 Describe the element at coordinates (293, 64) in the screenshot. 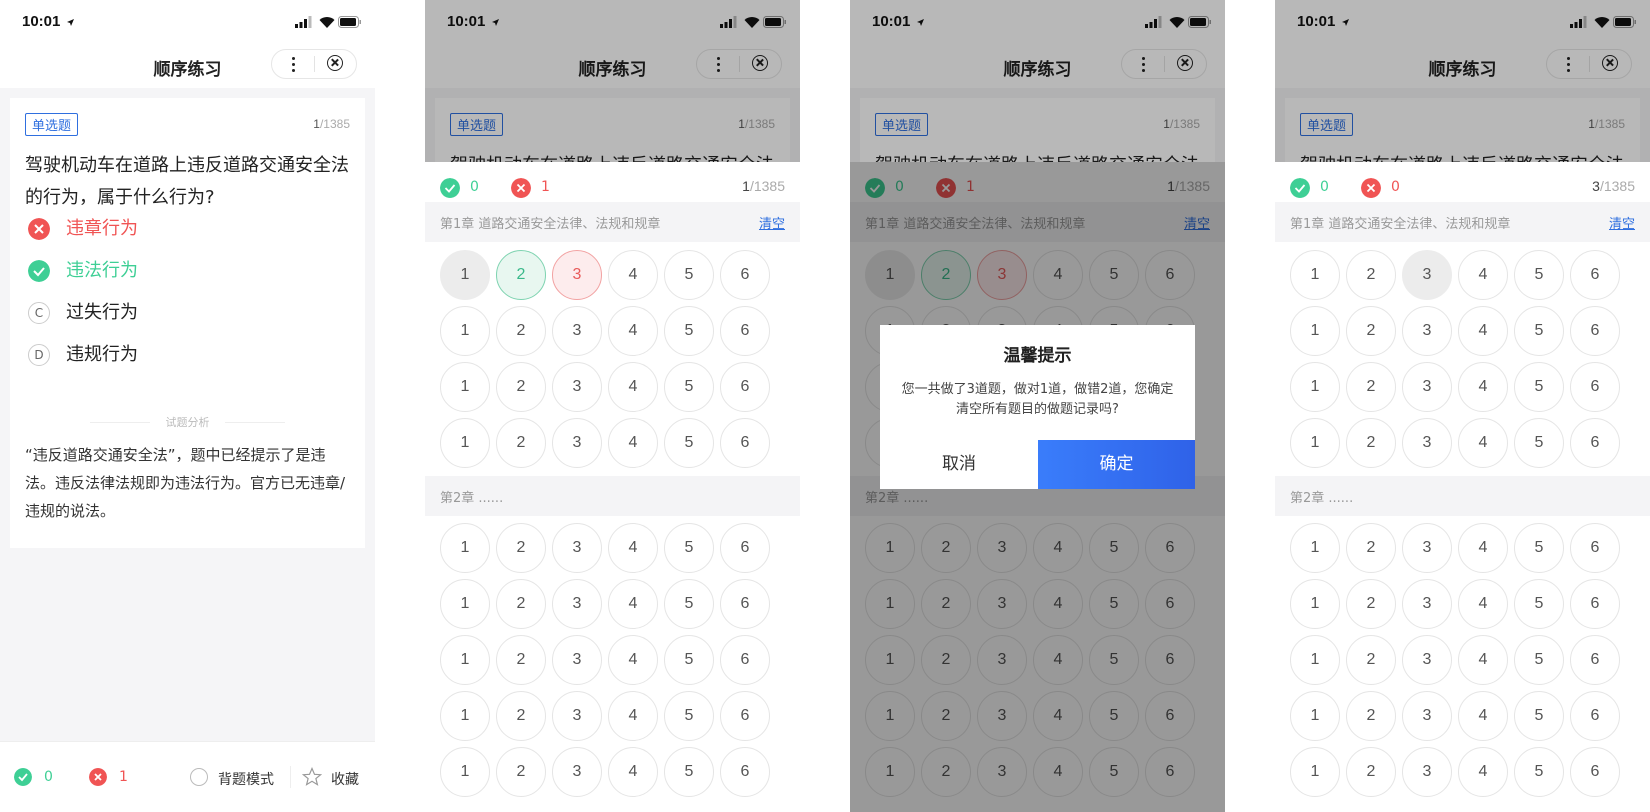

I see `more-button` at that location.